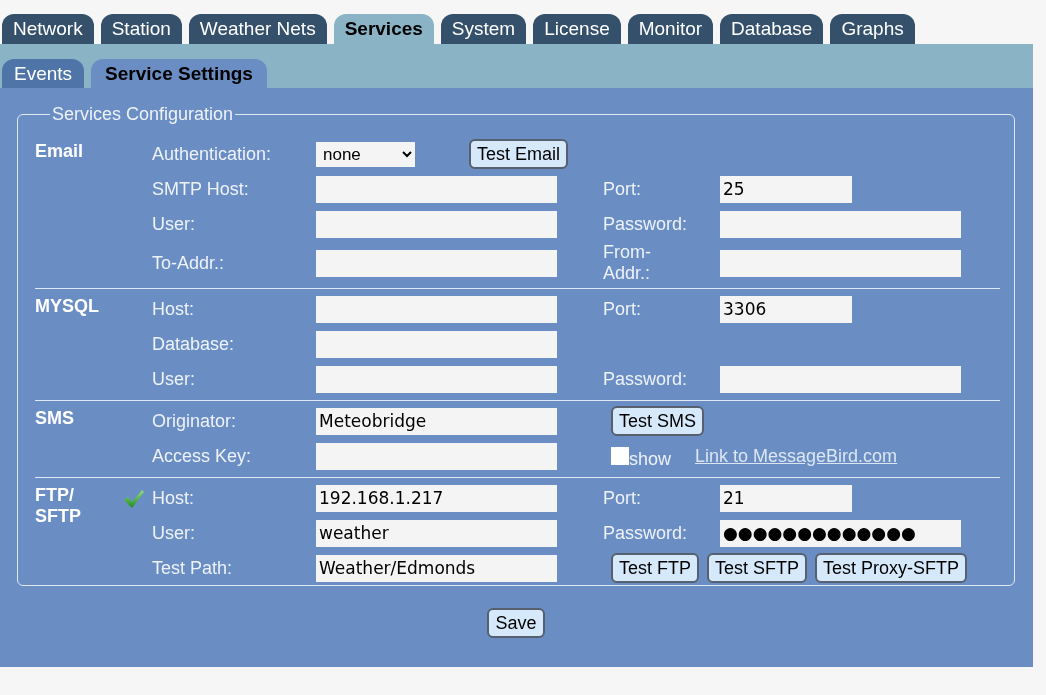  I want to click on input-field: Meteobridge, so click(436, 421).